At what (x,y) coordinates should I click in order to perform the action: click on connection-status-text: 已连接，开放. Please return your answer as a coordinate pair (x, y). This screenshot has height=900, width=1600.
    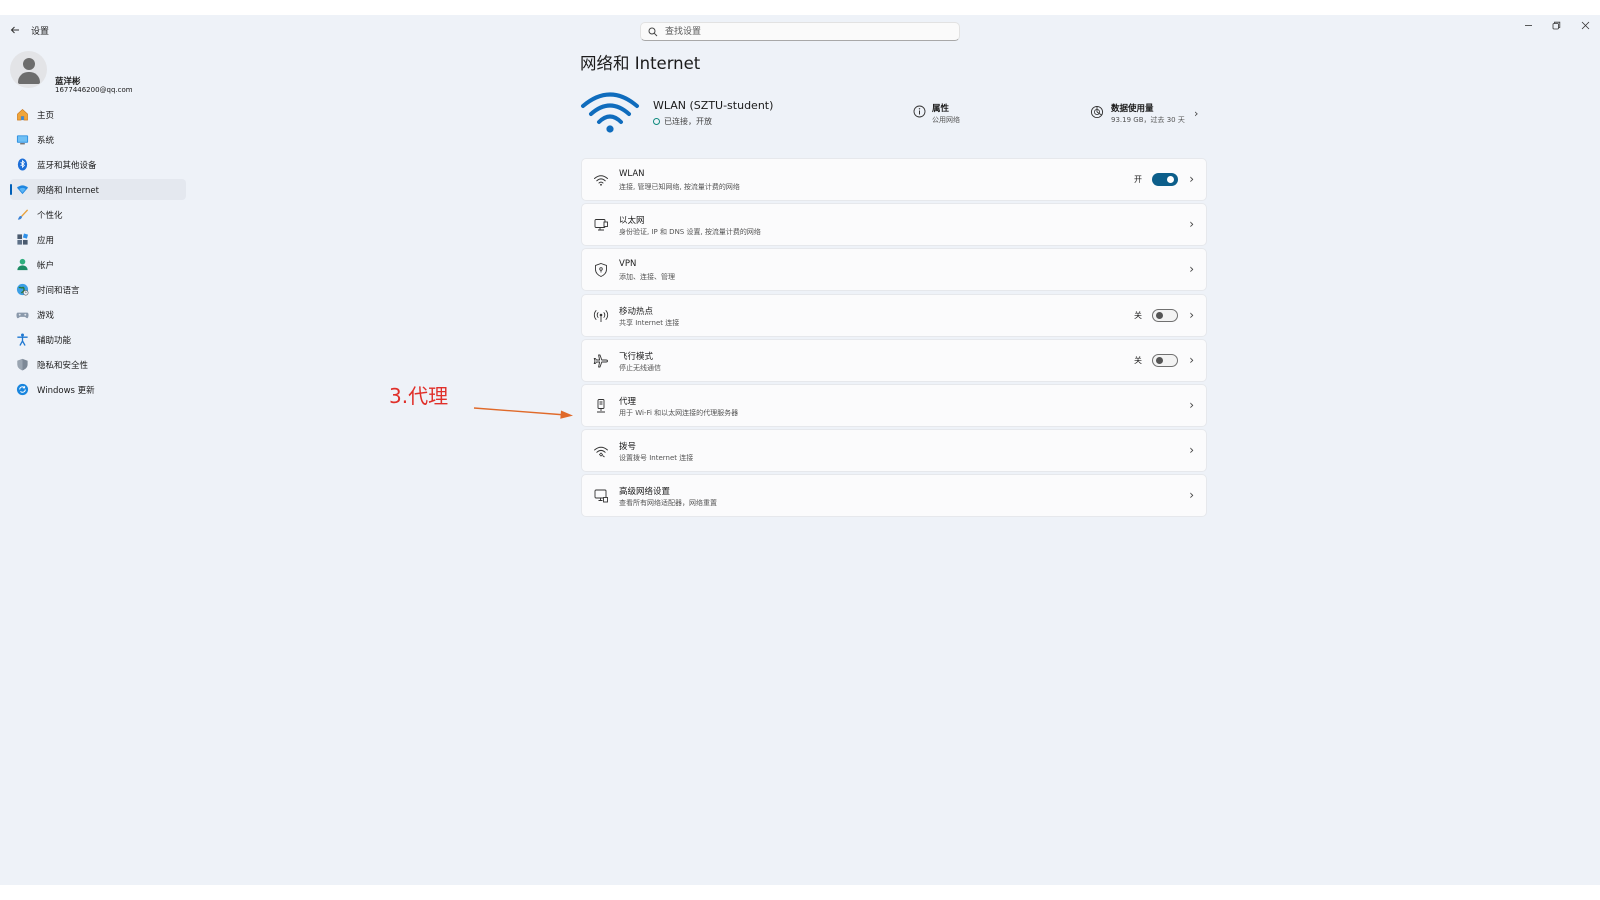
    Looking at the image, I should click on (688, 121).